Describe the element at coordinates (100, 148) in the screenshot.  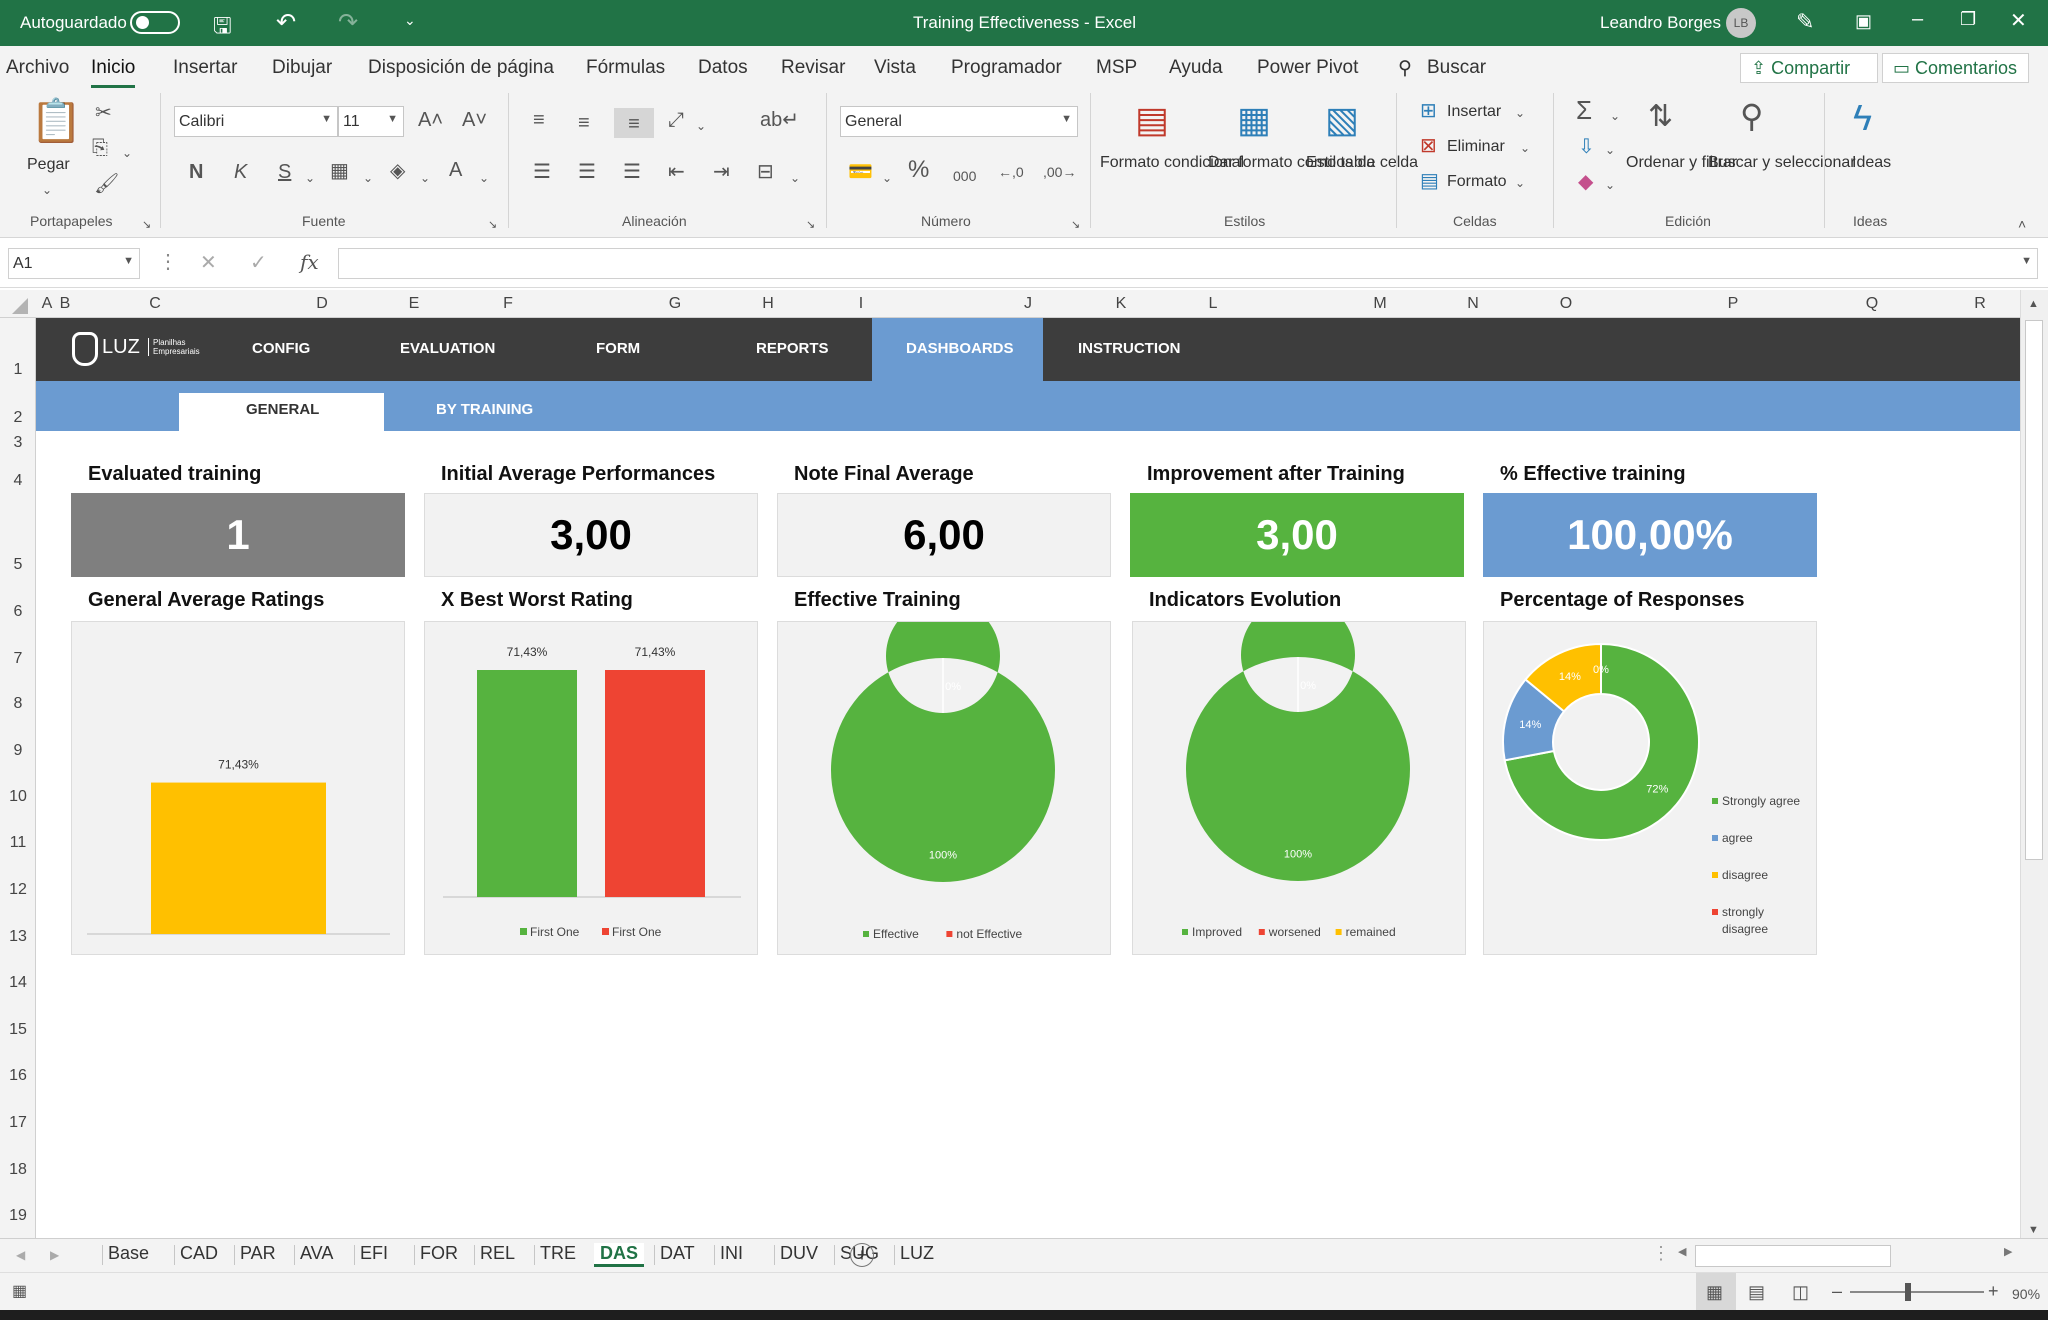
I see `copy-icon: ⎘` at that location.